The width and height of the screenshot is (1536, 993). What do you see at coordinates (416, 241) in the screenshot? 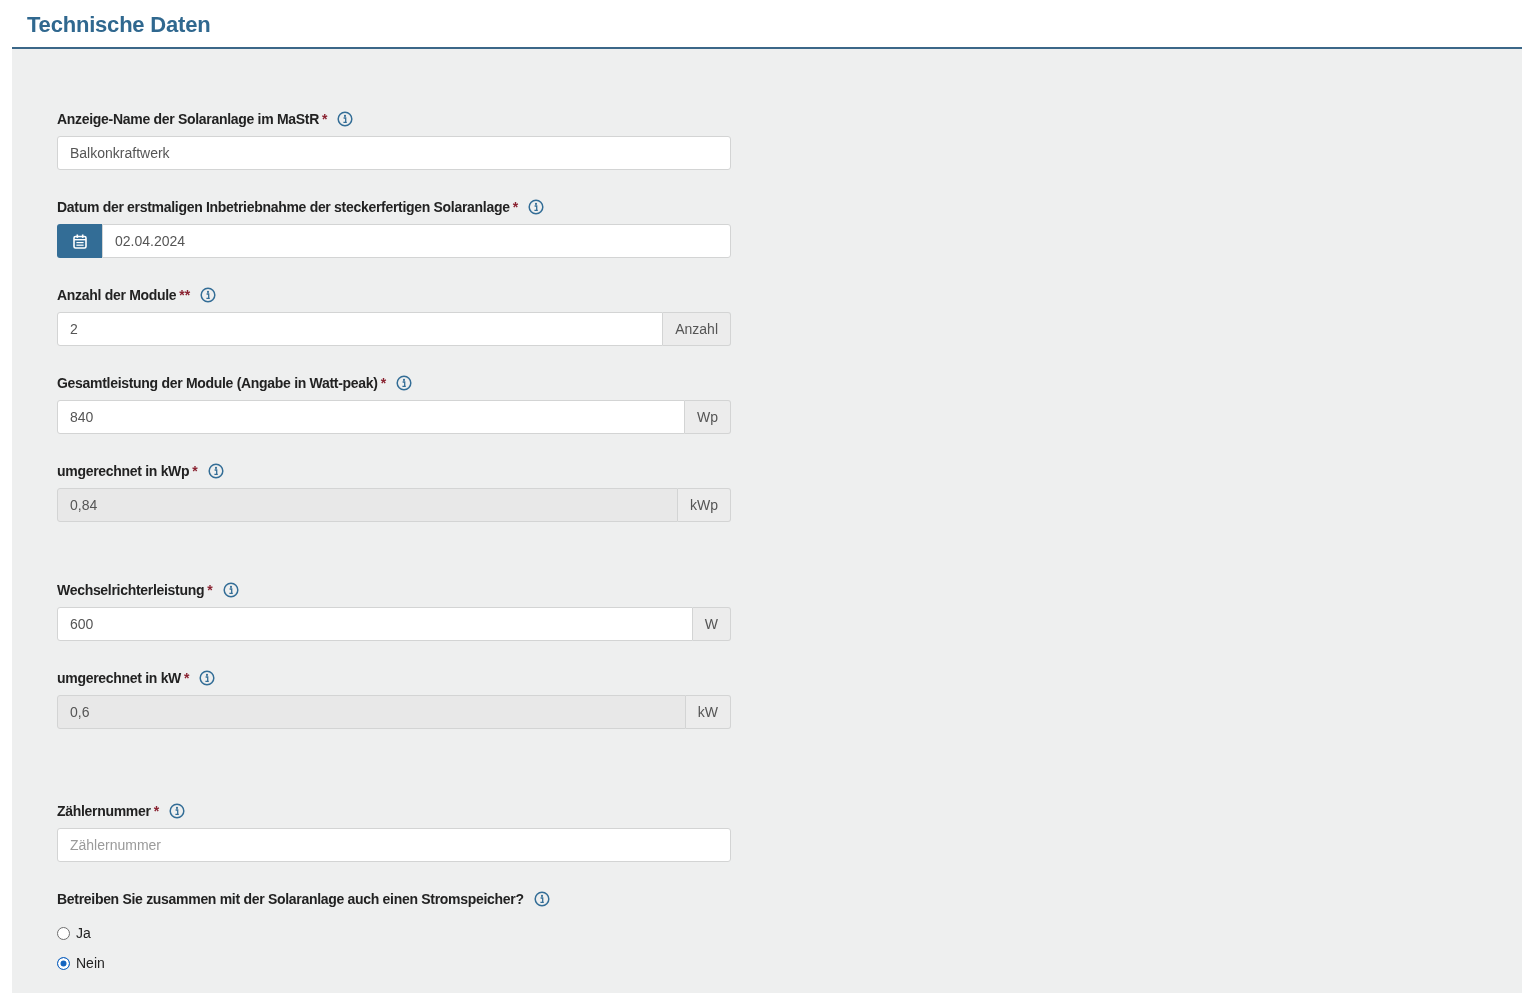
I see `date-input: 02.04.2024` at bounding box center [416, 241].